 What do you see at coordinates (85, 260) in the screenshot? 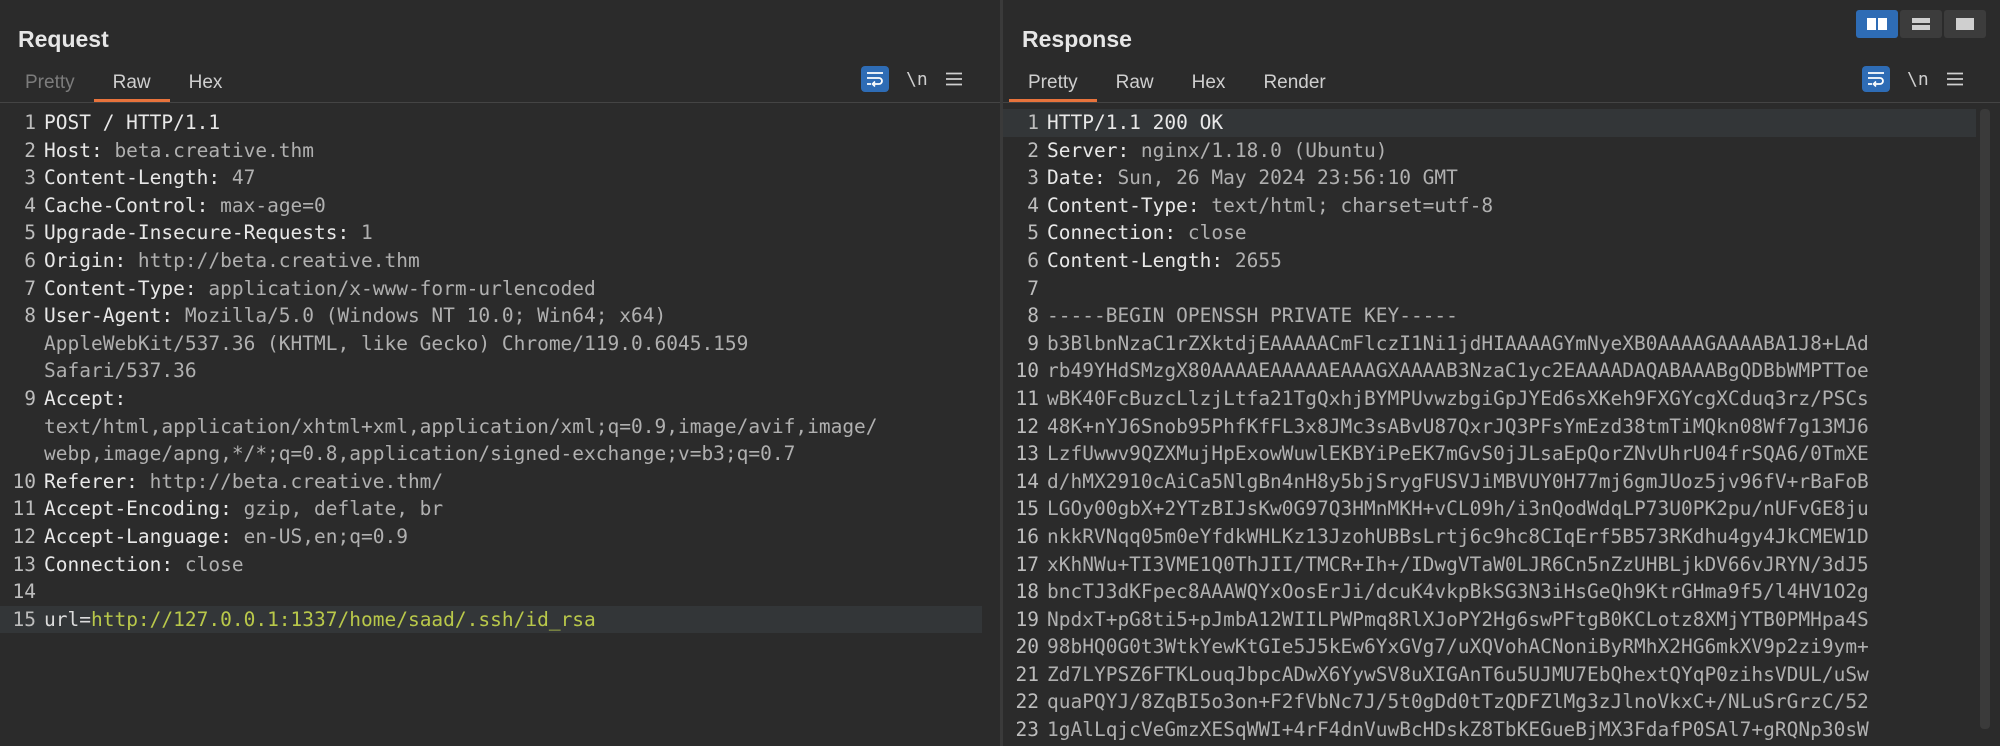
I see `header-name: Origin:` at bounding box center [85, 260].